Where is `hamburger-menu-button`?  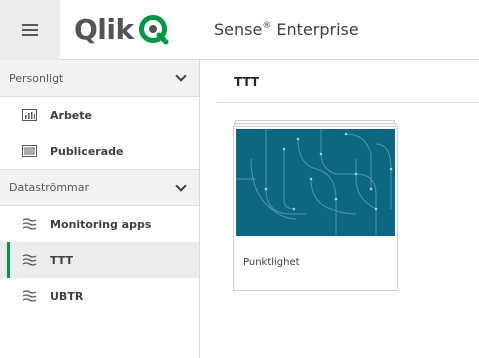 hamburger-menu-button is located at coordinates (30, 30).